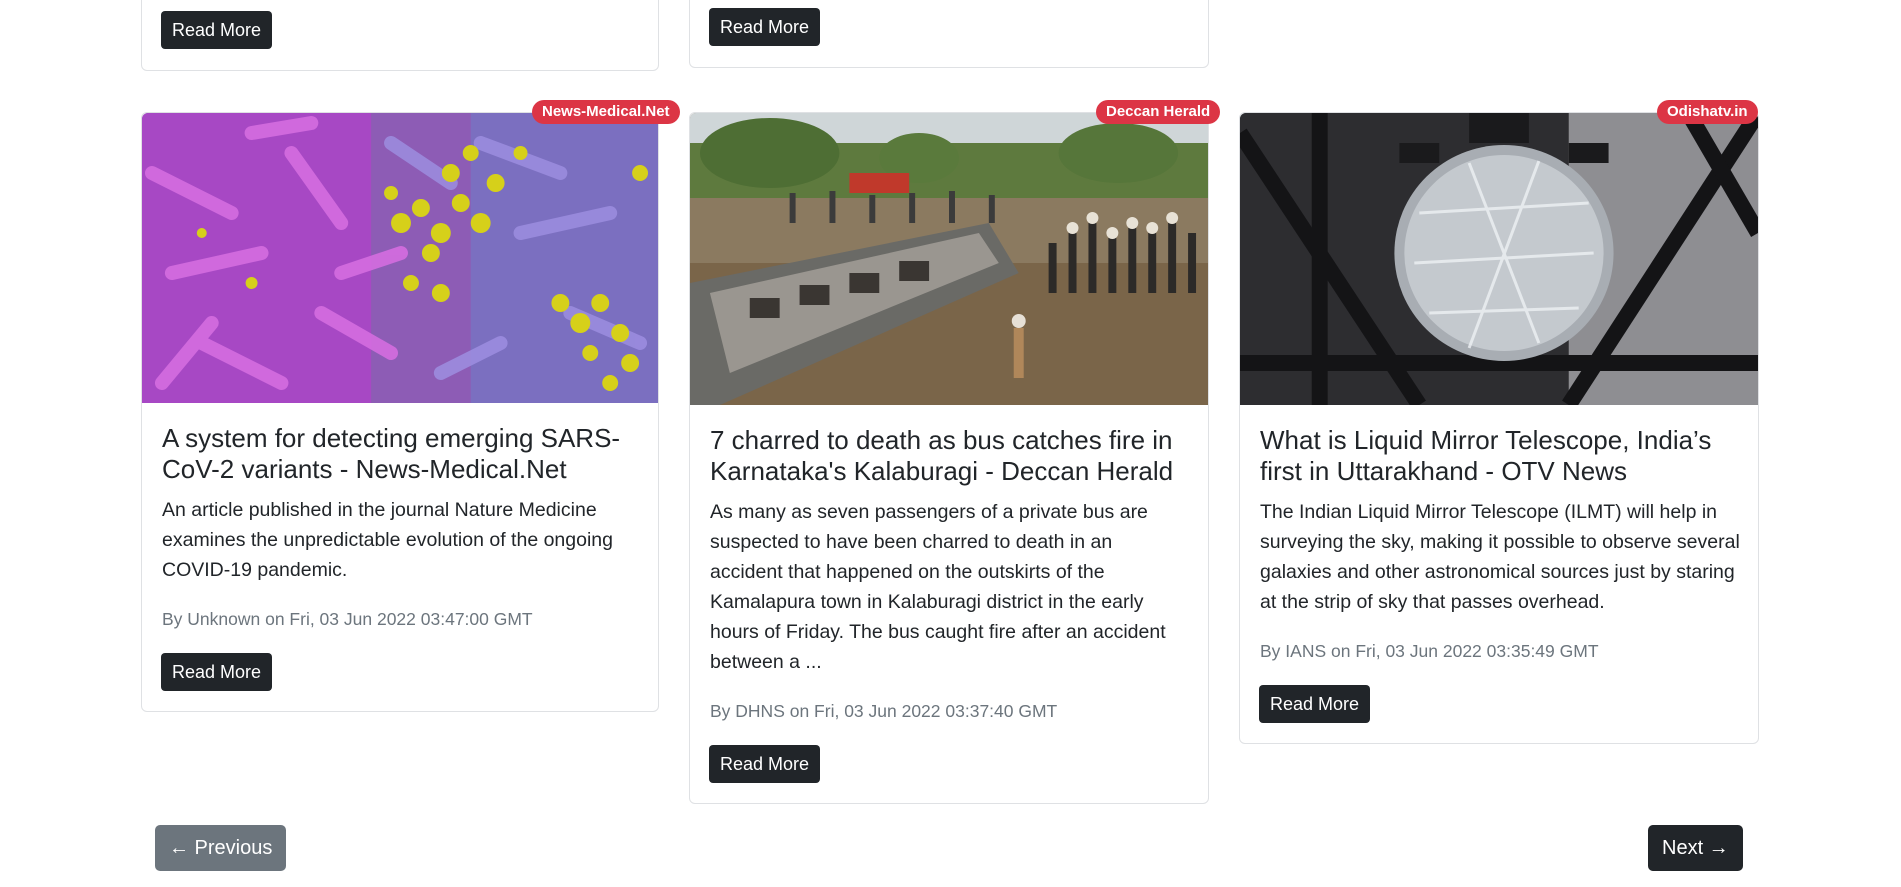  What do you see at coordinates (1429, 651) in the screenshot?
I see `article-meta: By IANS on Fri, 03 Jun 2022 03:35:49 GMT` at bounding box center [1429, 651].